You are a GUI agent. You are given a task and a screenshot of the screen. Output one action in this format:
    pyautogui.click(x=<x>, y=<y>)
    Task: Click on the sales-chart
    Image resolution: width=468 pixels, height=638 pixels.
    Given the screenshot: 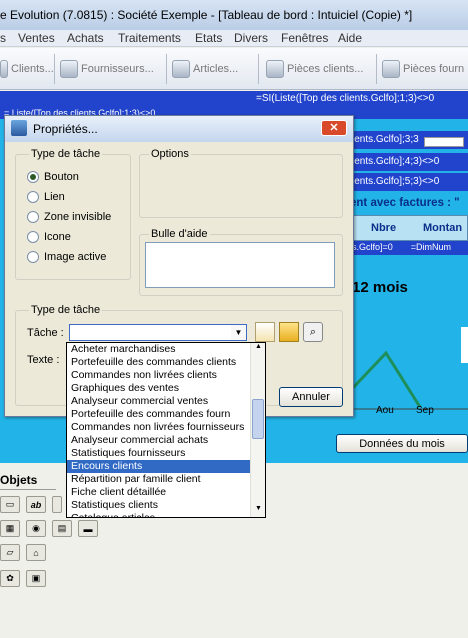 What is the action you would take?
    pyautogui.click(x=409, y=380)
    